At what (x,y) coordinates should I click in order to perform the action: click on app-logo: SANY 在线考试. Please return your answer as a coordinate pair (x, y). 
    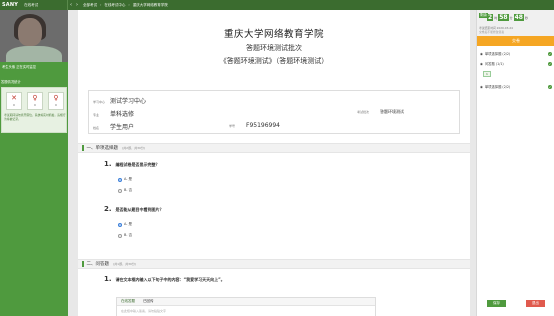
    Looking at the image, I should click on (34, 5).